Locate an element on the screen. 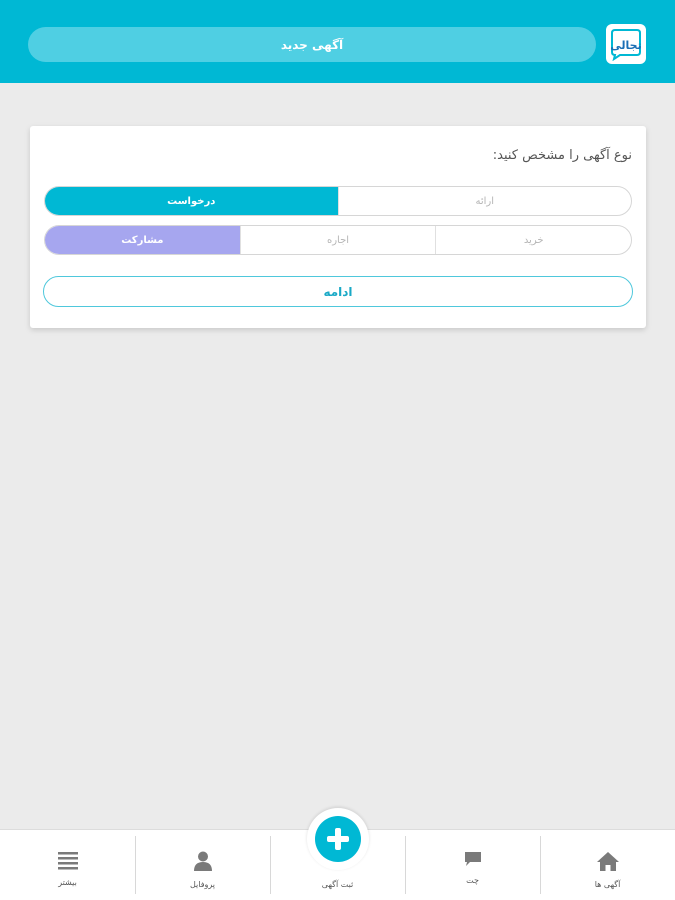  ad-direction-segment: درخواست ارائه is located at coordinates (338, 201).